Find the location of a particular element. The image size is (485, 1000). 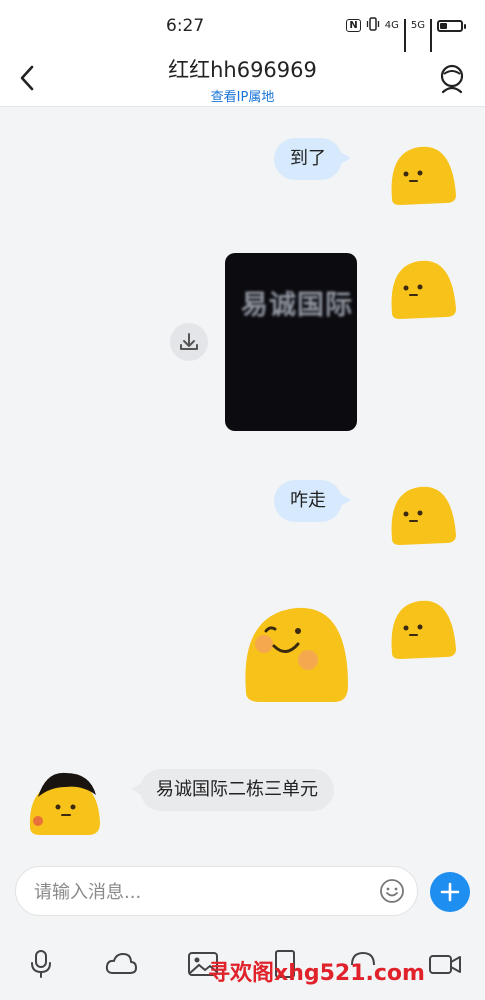

message-input-container is located at coordinates (216, 891).